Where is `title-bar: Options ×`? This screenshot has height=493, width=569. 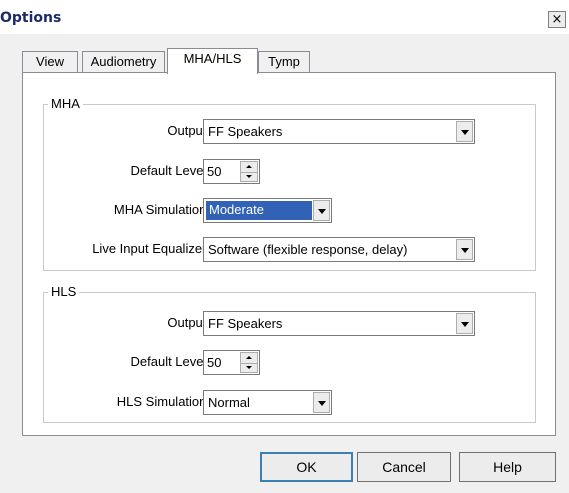 title-bar: Options × is located at coordinates (284, 17).